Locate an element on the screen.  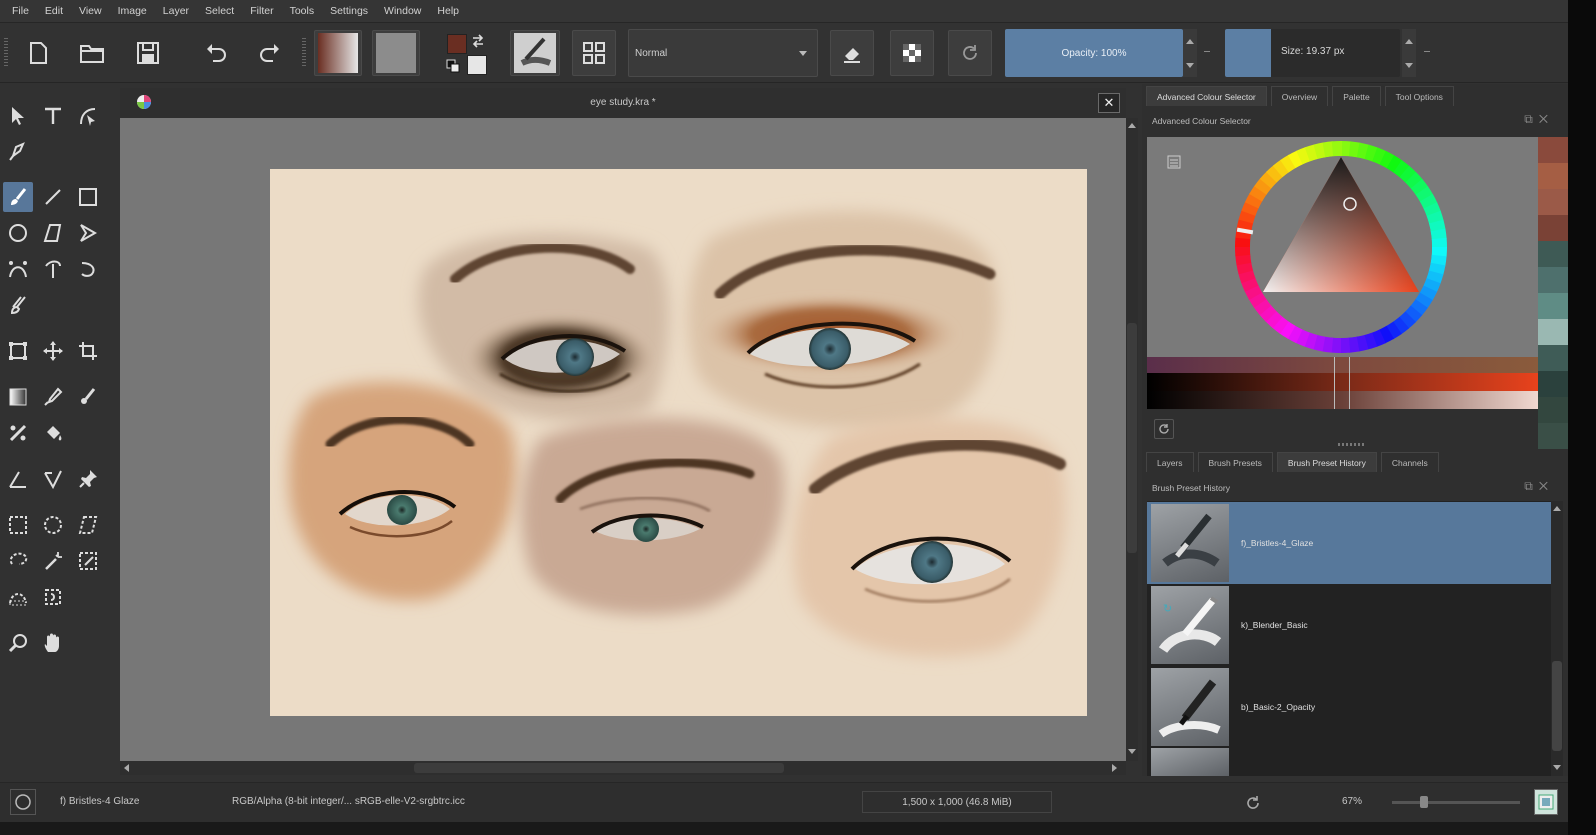
new-document-button is located at coordinates (38, 53).